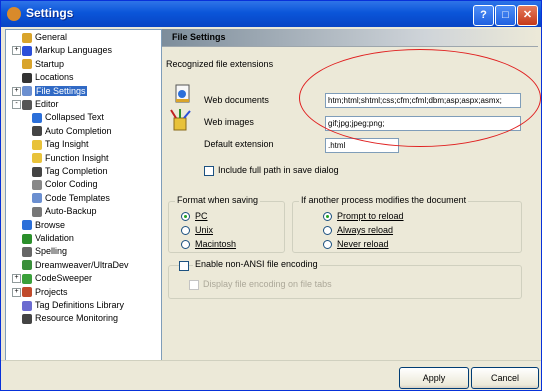 The image size is (542, 391). I want to click on tree-item-label: Code Templates, so click(77, 197).